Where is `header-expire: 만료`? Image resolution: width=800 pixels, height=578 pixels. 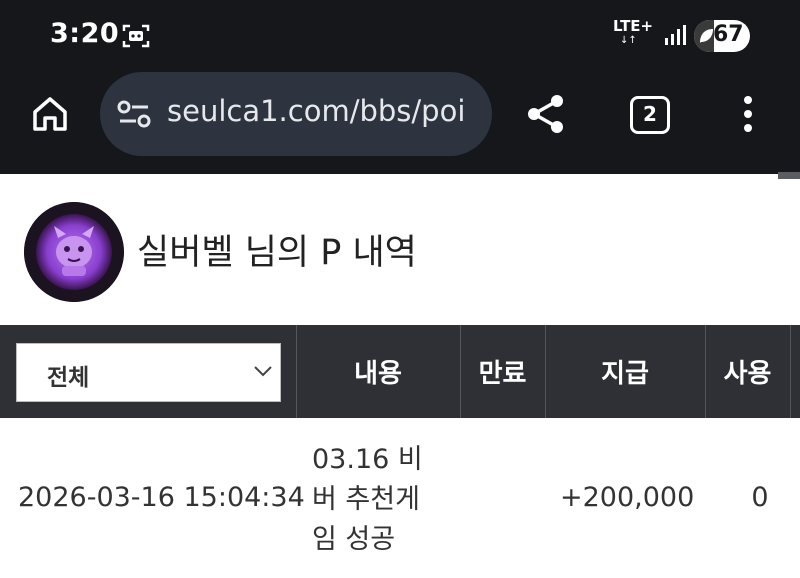
header-expire: 만료 is located at coordinates (502, 374).